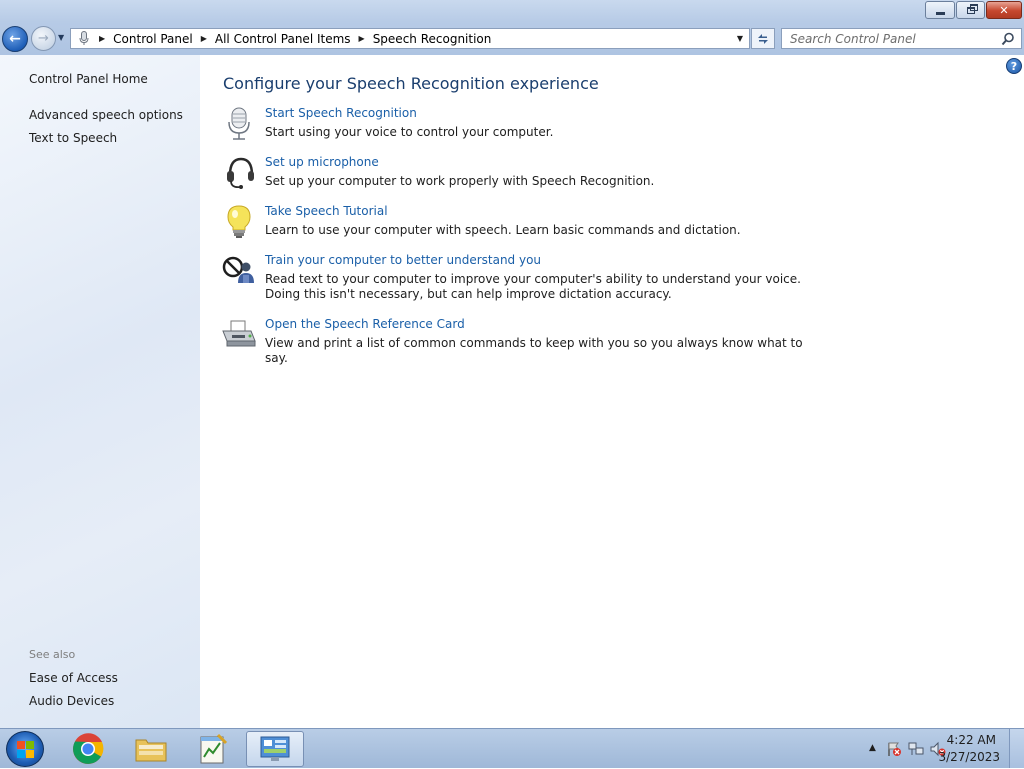 The width and height of the screenshot is (1024, 769). I want to click on control-panel-icon, so click(275, 748).